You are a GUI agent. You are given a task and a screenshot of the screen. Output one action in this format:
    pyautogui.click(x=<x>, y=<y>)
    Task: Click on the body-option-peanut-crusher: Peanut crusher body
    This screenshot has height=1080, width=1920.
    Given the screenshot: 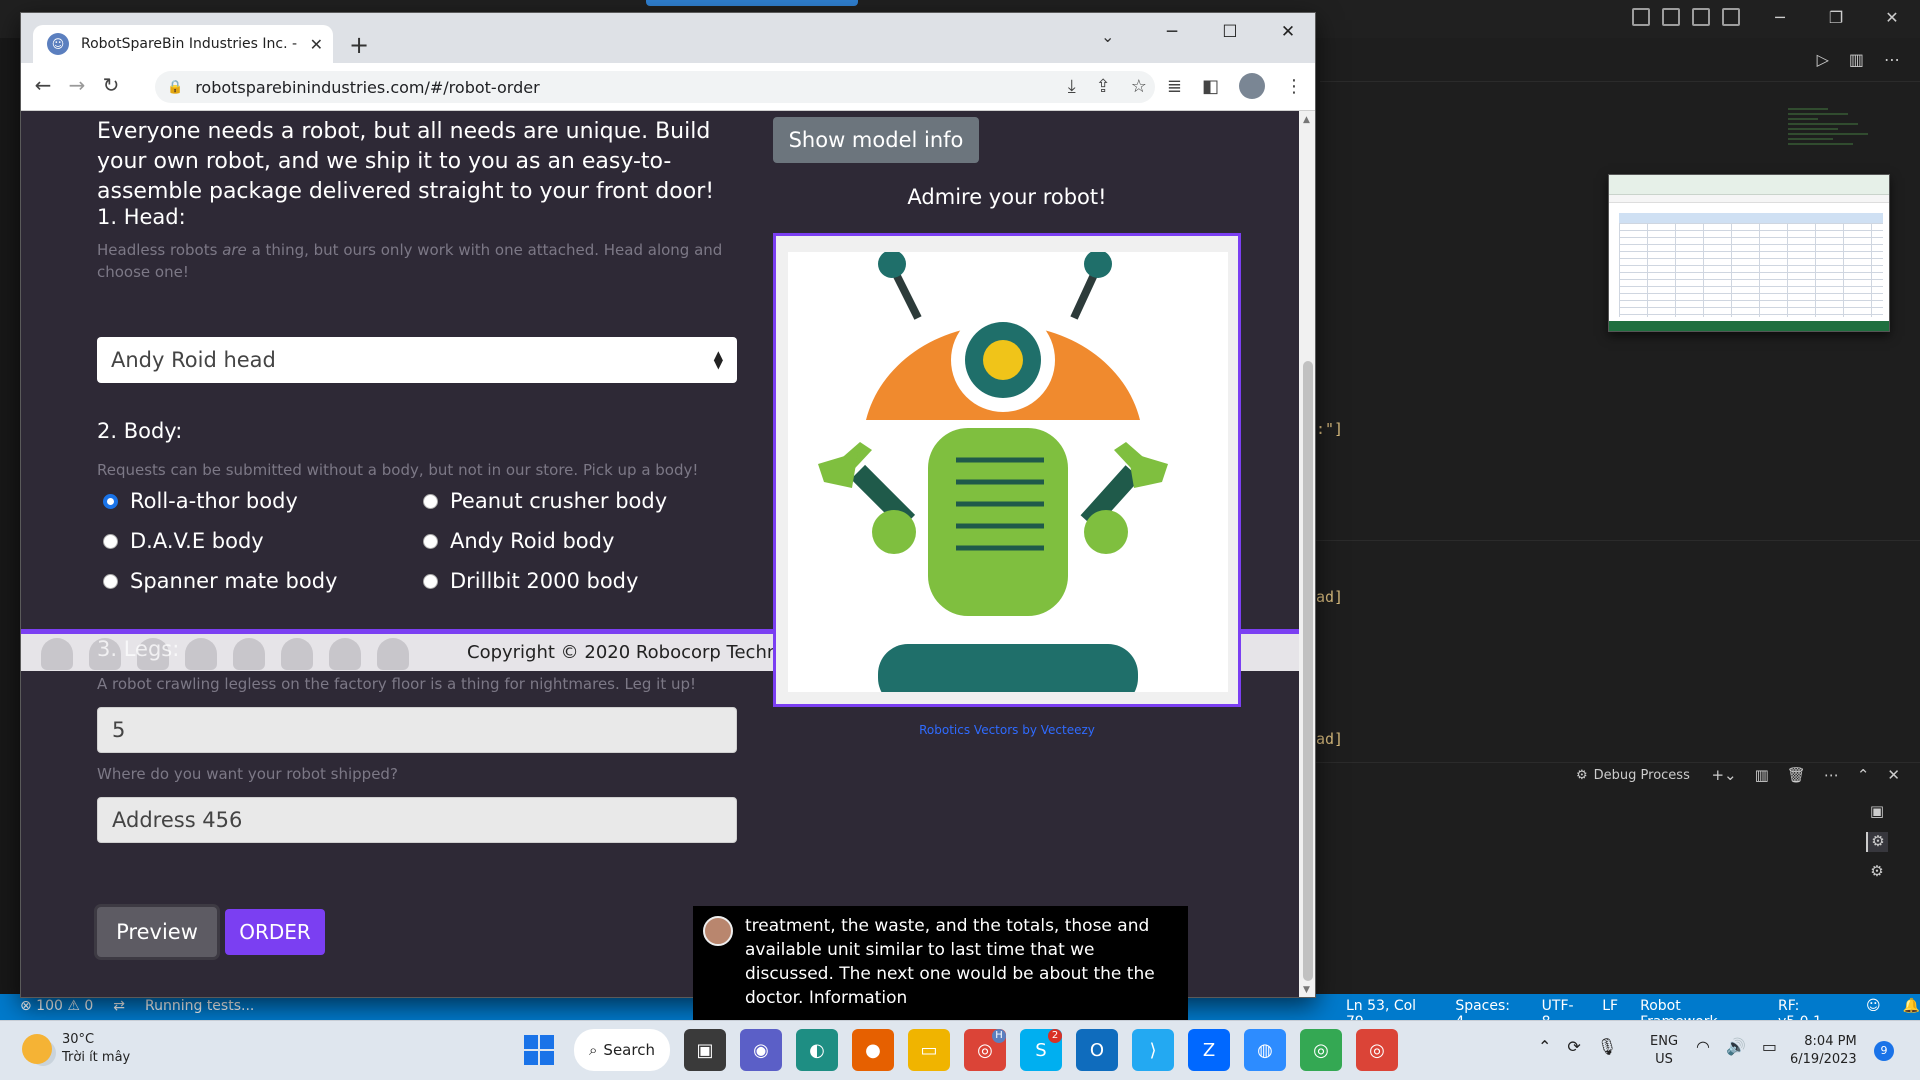 What is the action you would take?
    pyautogui.click(x=583, y=501)
    